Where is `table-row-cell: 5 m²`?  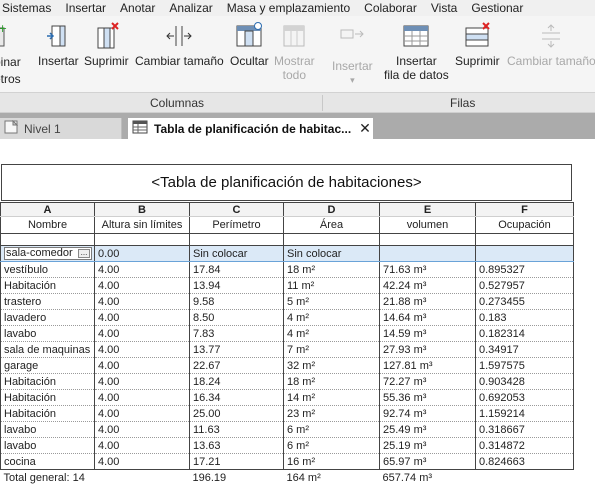
table-row-cell: 5 m² is located at coordinates (331, 301).